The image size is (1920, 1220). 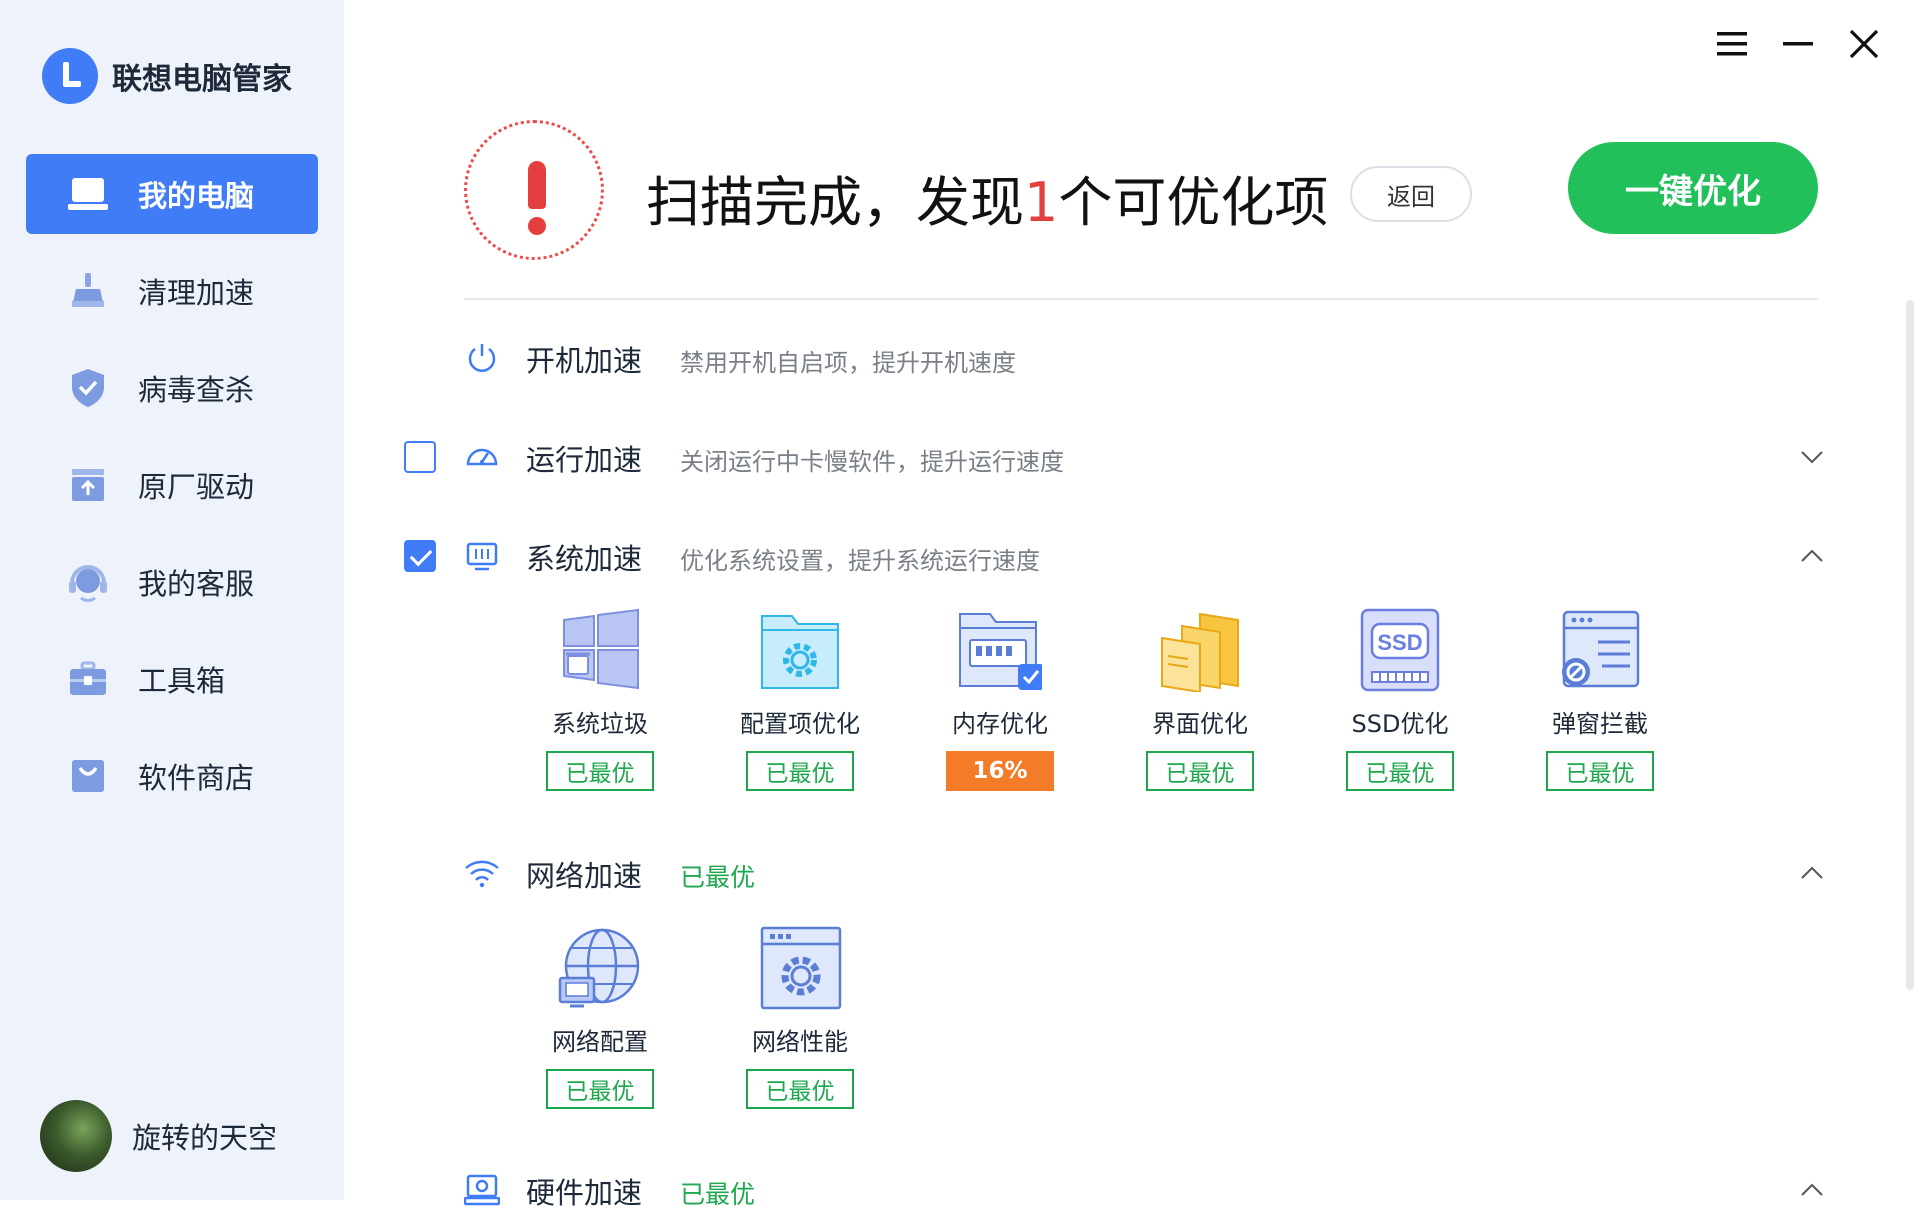 I want to click on section-system: 系统加速 优化系统设置，提升系统运行速度, so click(x=1114, y=556).